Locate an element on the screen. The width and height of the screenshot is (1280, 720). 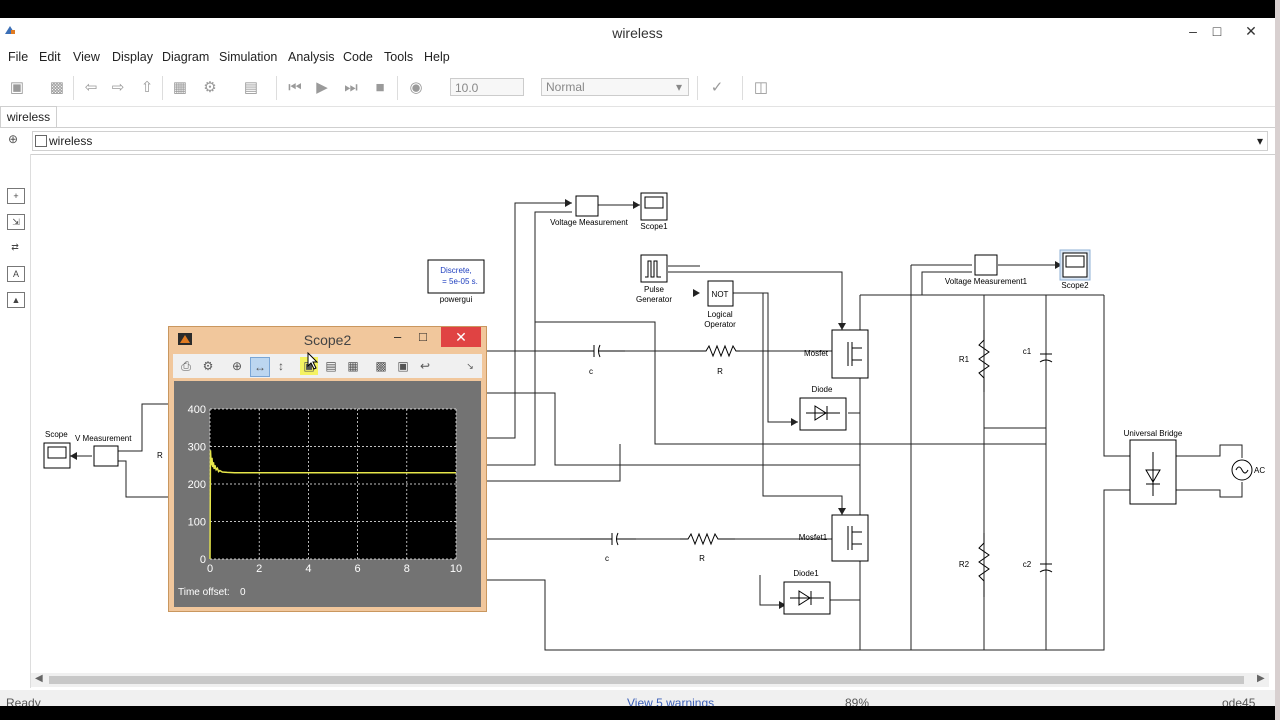
address-bar: ⊕ wireless ▾ is located at coordinates (637, 141).